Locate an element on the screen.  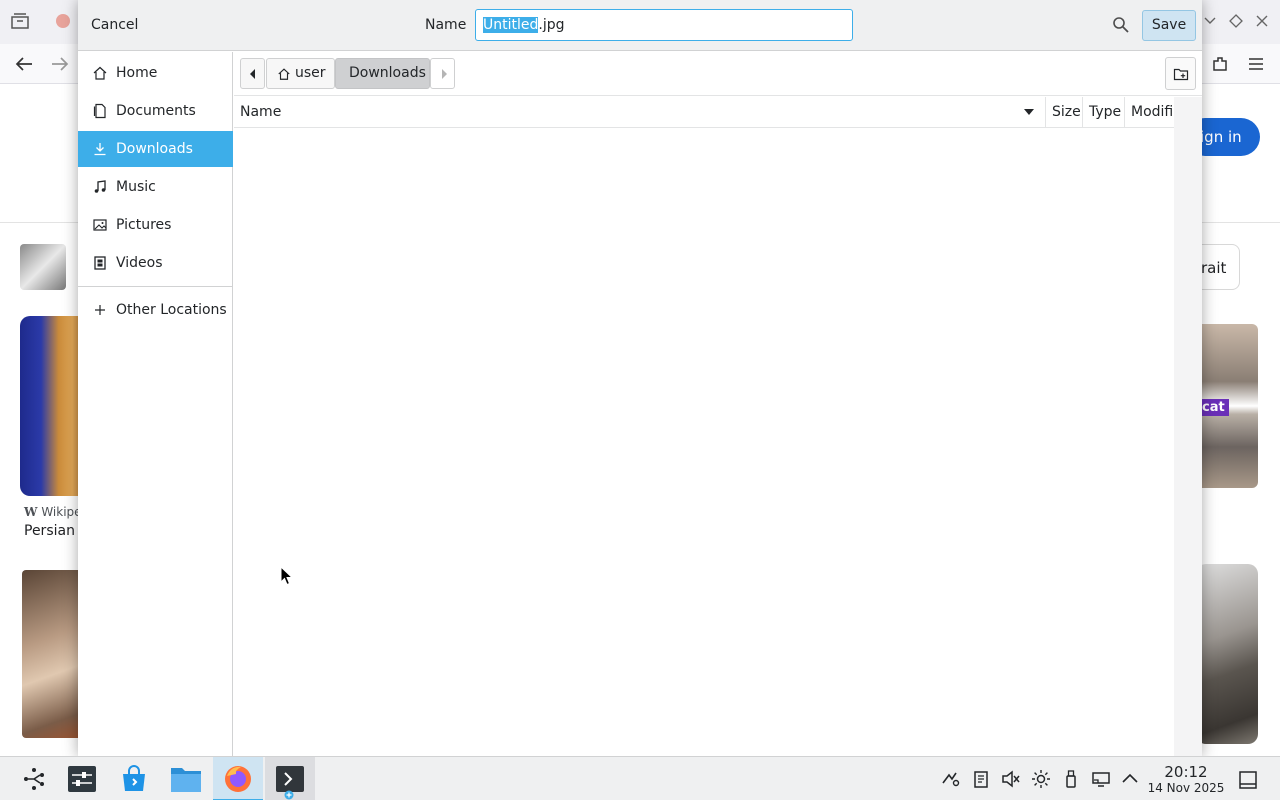
thumbnail-image is located at coordinates (43, 267).